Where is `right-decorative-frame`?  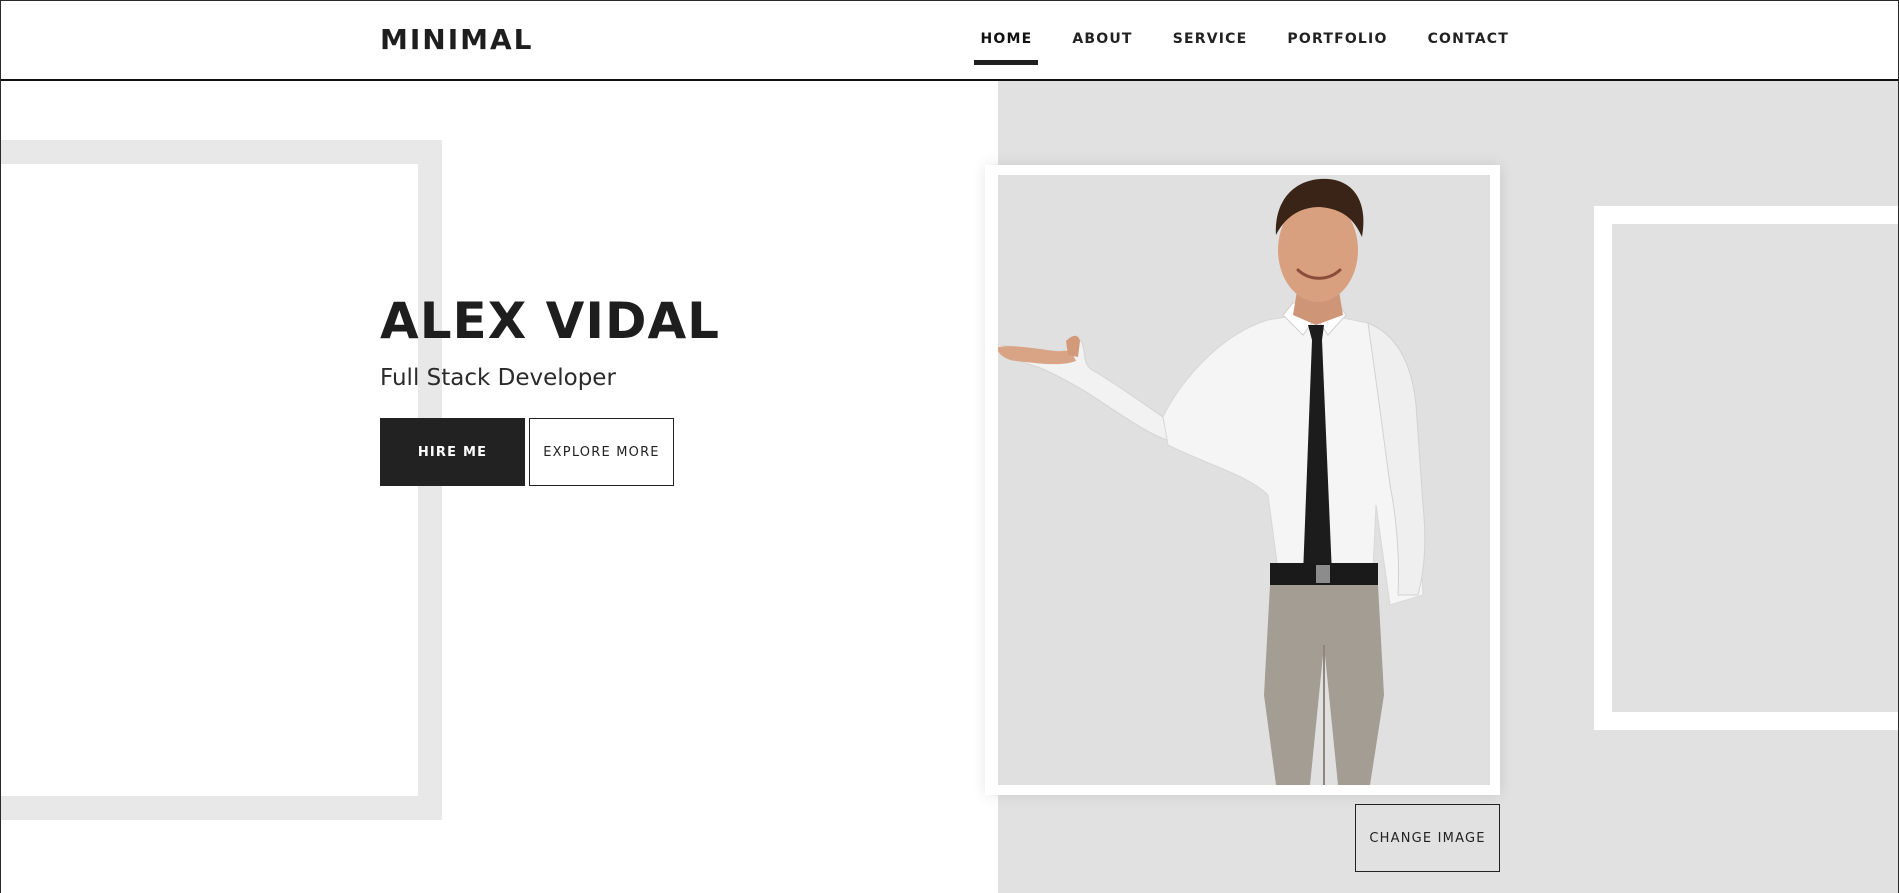
right-decorative-frame is located at coordinates (1746, 468).